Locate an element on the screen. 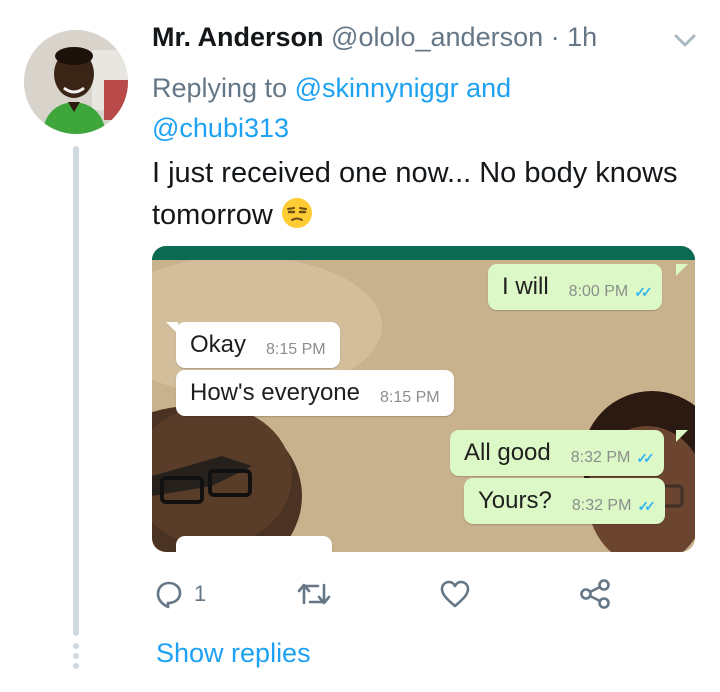 Image resolution: width=720 pixels, height=692 pixels. tweet-header: Mr. Anderson @ololo_anderson · 1h is located at coordinates (402, 40).